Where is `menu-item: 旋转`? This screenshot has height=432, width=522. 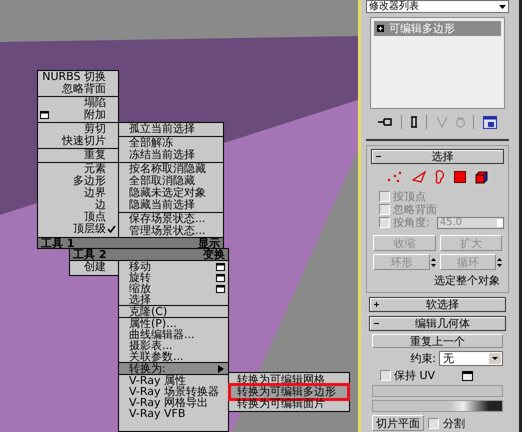
menu-item: 旋转 is located at coordinates (173, 277).